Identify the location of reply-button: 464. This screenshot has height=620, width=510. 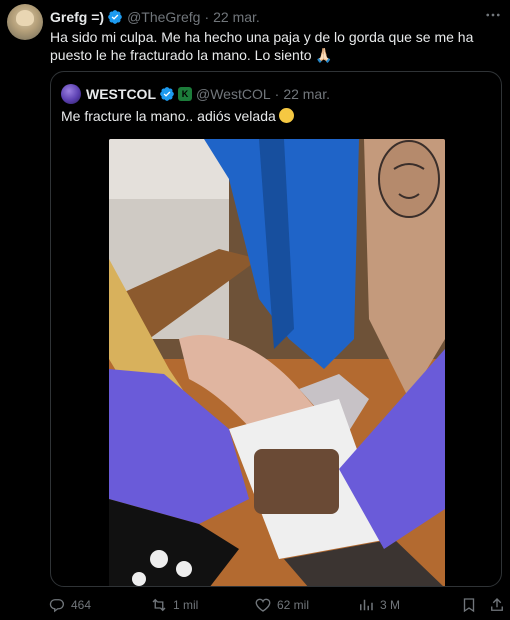
(69, 605).